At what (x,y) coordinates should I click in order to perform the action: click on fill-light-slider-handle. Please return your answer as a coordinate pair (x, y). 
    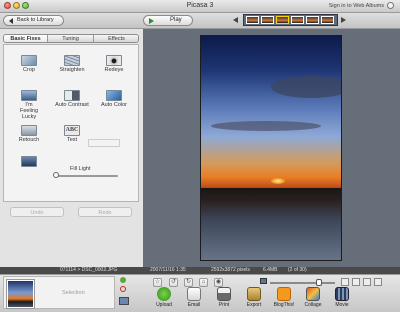
    Looking at the image, I should click on (56, 175).